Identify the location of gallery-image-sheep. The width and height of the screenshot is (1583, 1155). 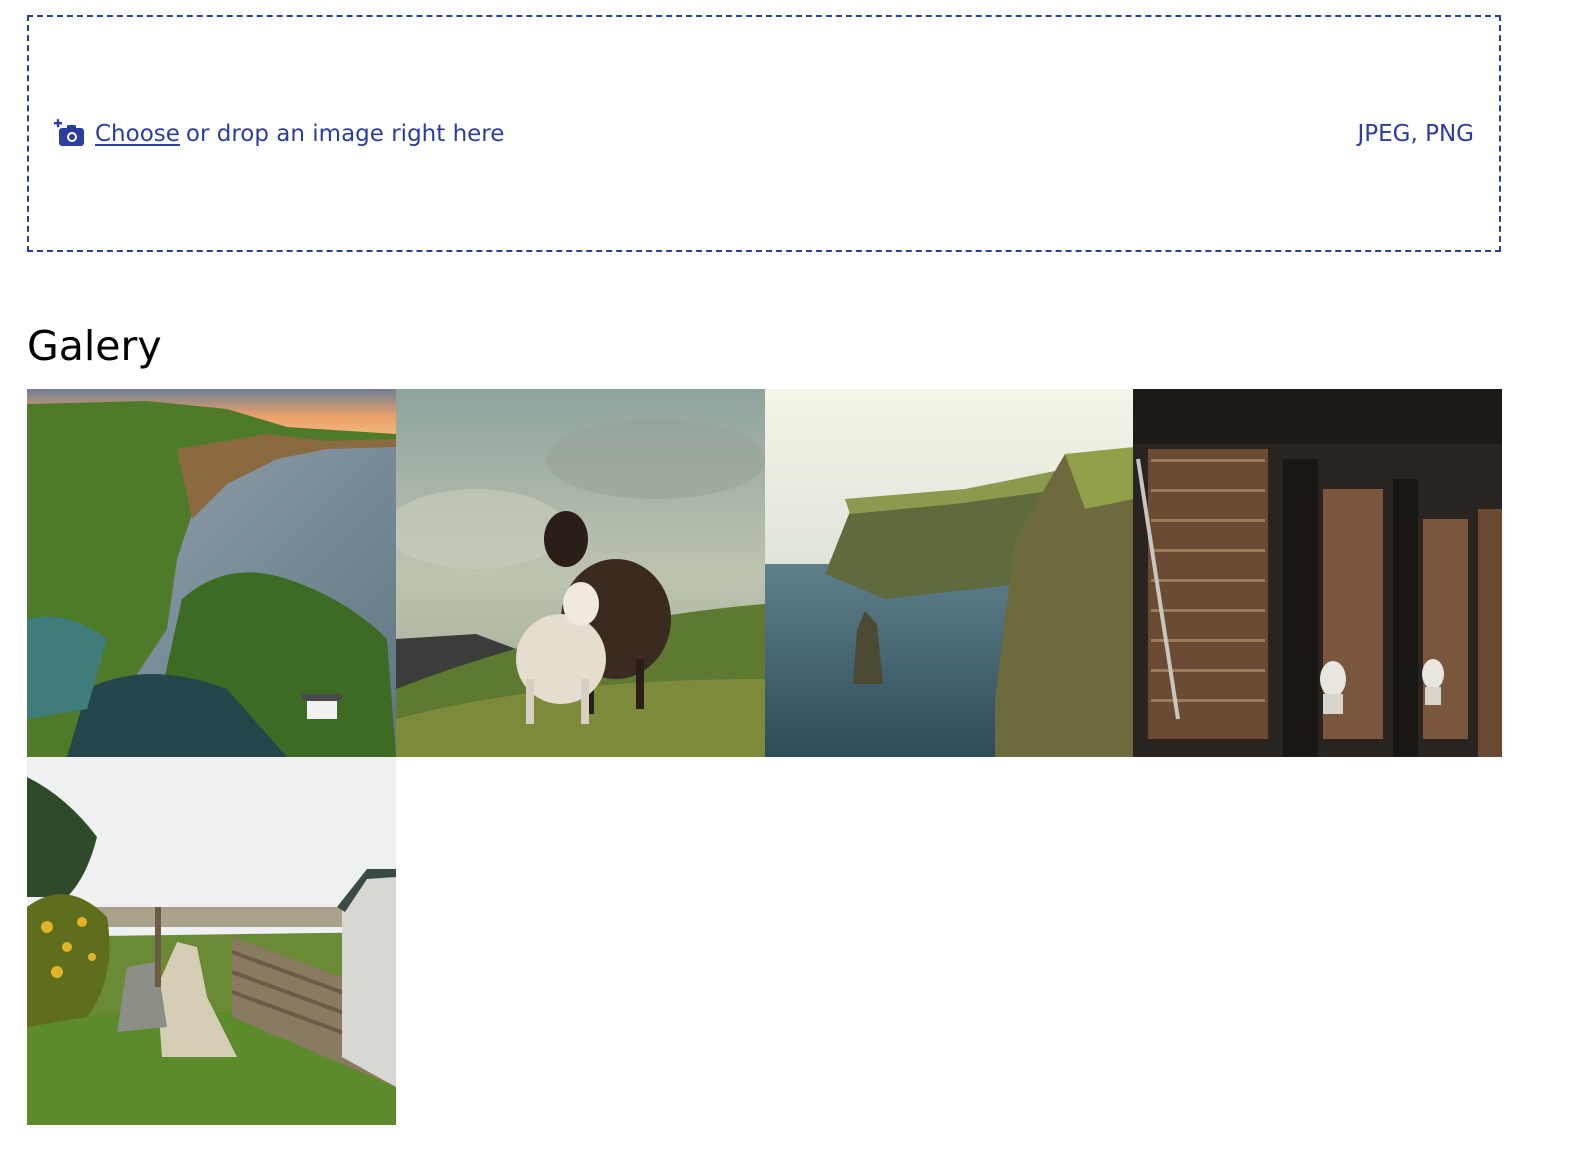
(580, 573).